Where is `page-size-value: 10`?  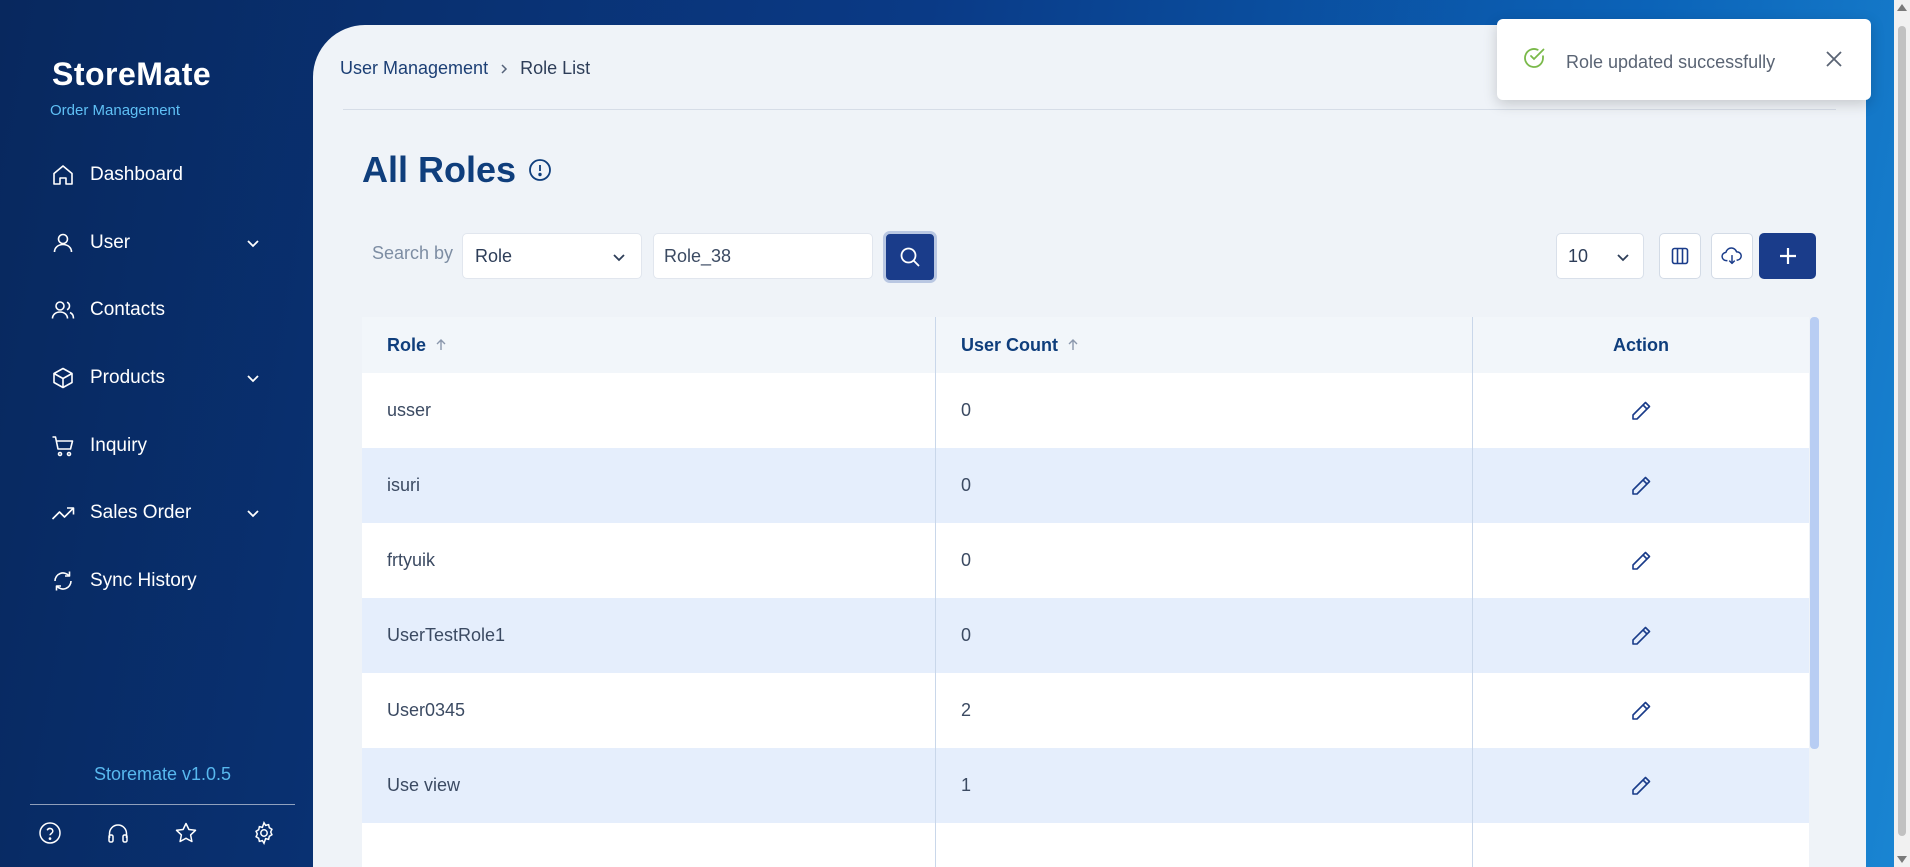
page-size-value: 10 is located at coordinates (1578, 255).